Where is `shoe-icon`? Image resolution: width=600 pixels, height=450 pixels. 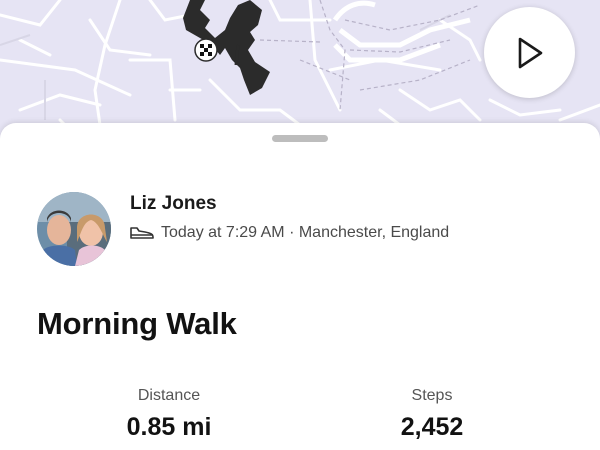
shoe-icon is located at coordinates (142, 233).